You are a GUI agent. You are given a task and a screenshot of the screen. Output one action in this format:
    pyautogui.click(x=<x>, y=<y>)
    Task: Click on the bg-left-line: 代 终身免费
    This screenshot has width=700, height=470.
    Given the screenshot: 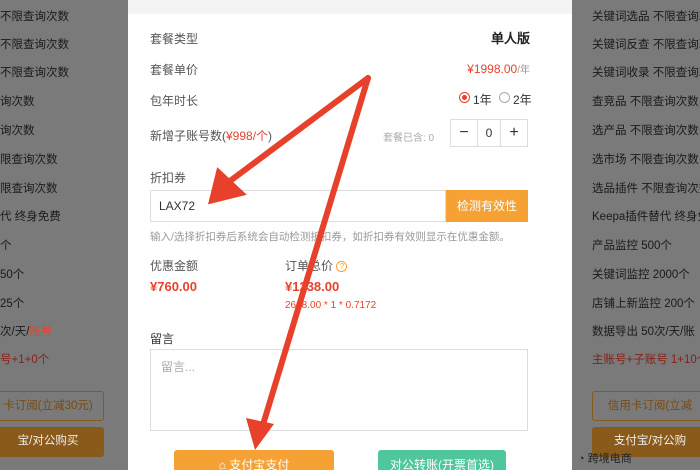 What is the action you would take?
    pyautogui.click(x=30, y=217)
    